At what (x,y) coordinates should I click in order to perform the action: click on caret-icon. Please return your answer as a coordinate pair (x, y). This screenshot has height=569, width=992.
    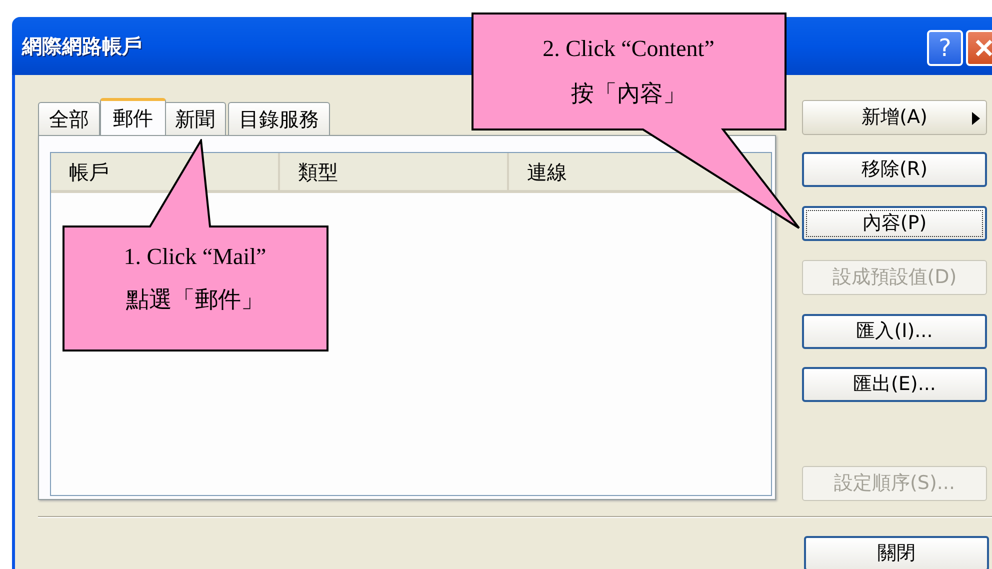
    Looking at the image, I should click on (976, 118).